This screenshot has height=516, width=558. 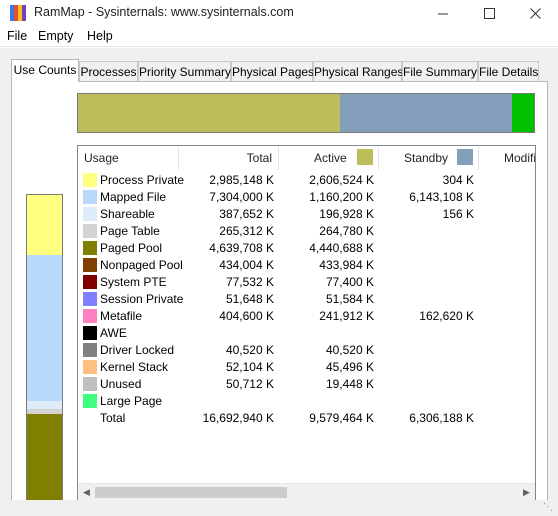 What do you see at coordinates (306, 316) in the screenshot?
I see `table-row: Metafile 404,600 K 241,912 K 162,620 K` at bounding box center [306, 316].